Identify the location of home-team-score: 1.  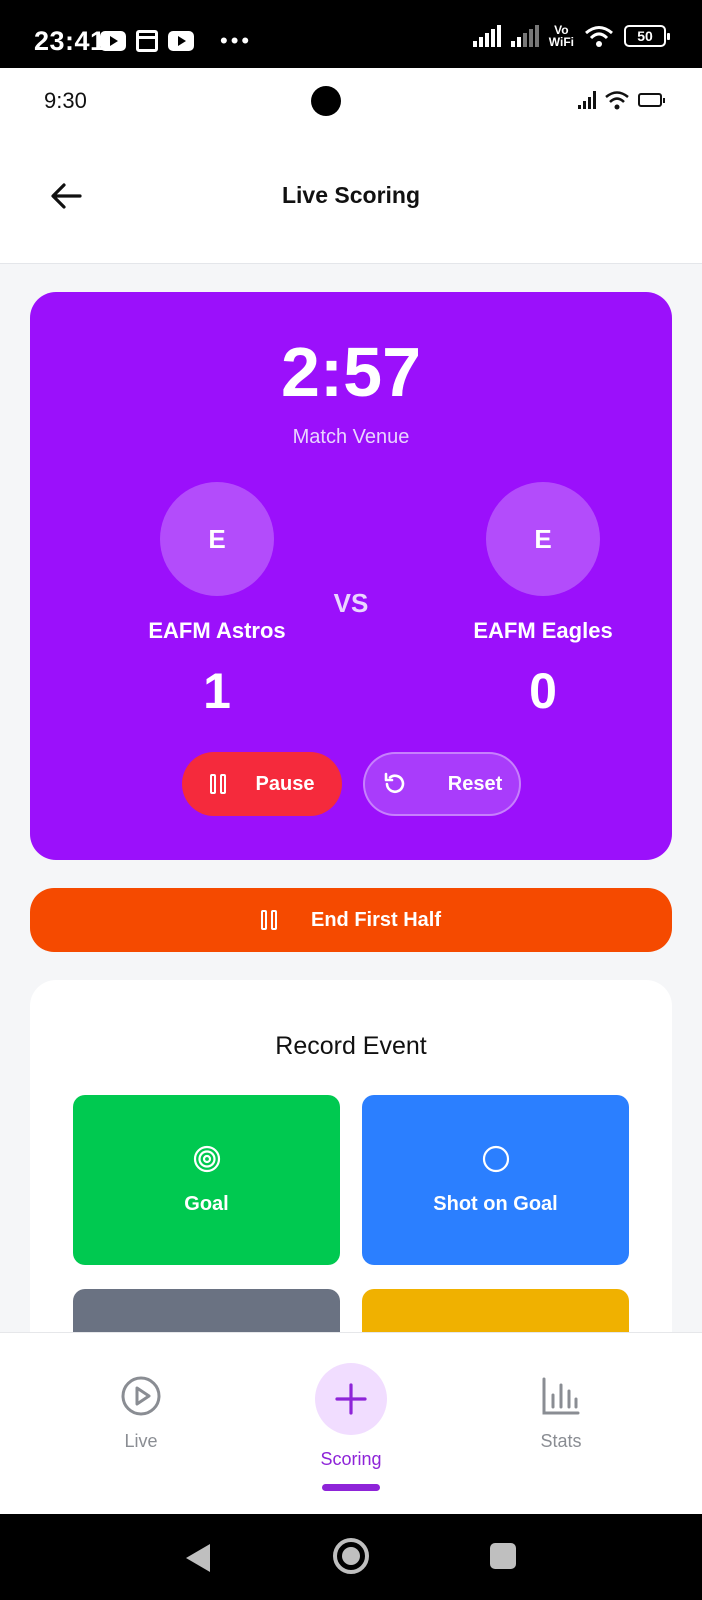
(217, 691).